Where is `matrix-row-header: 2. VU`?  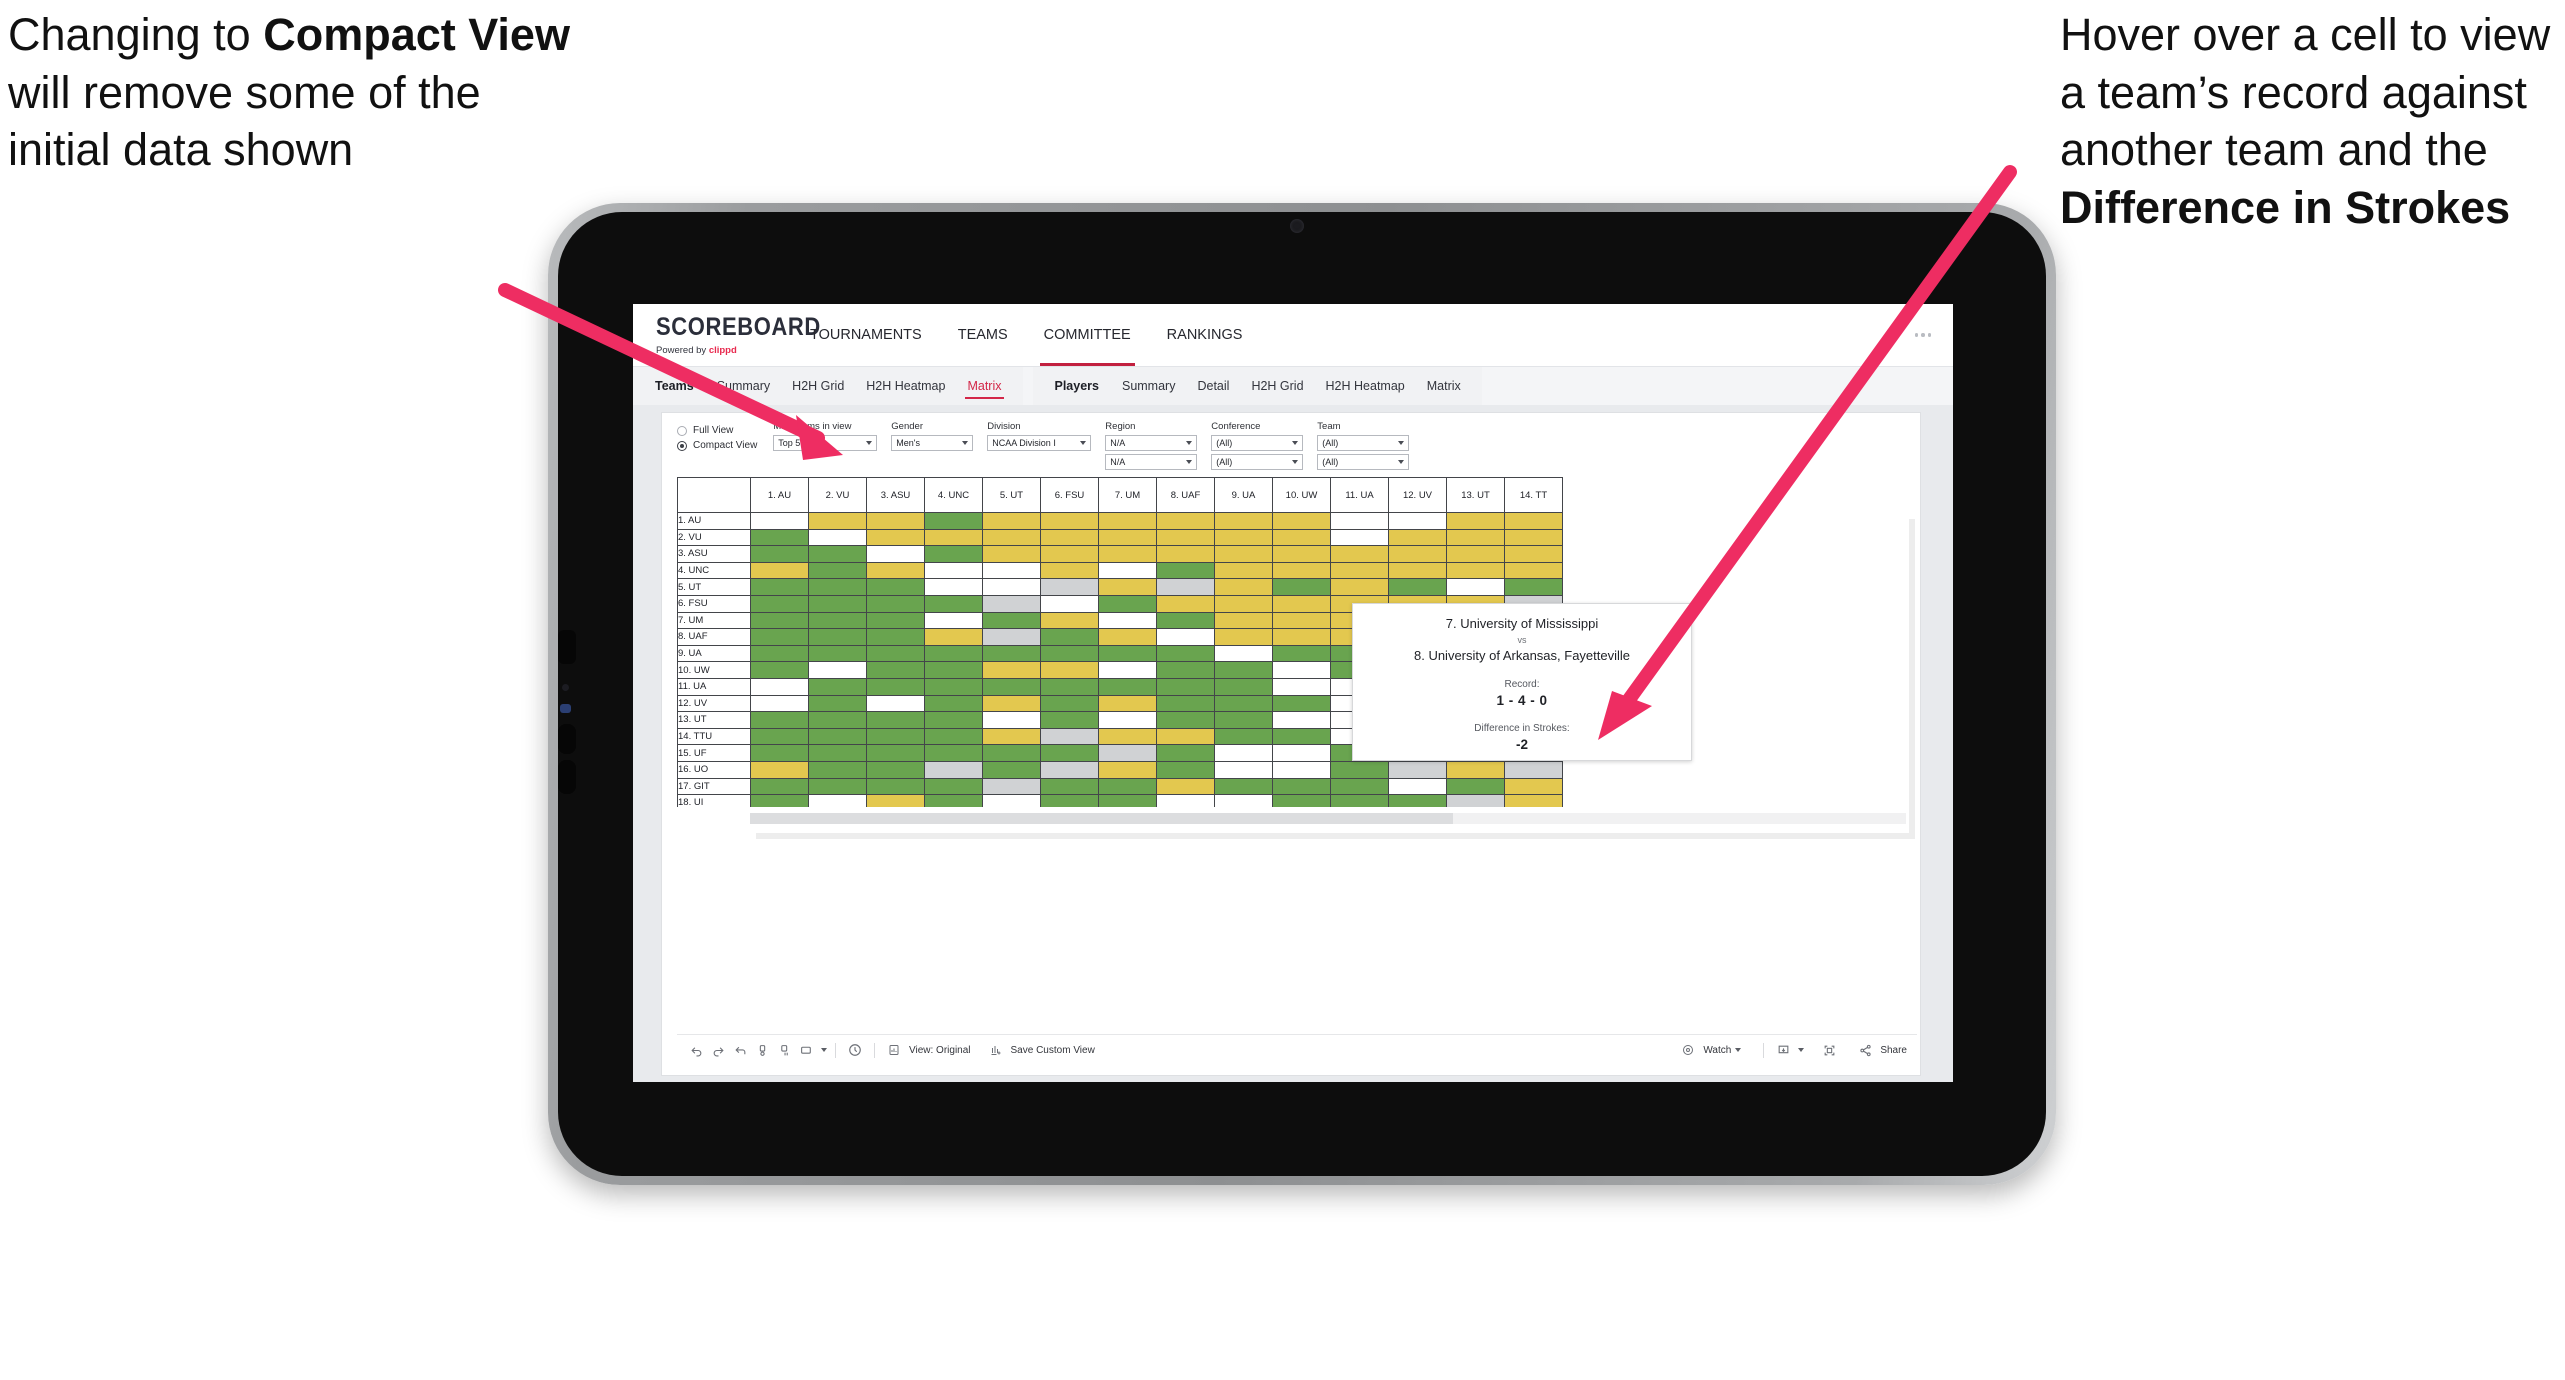
matrix-row-header: 2. VU is located at coordinates (714, 537).